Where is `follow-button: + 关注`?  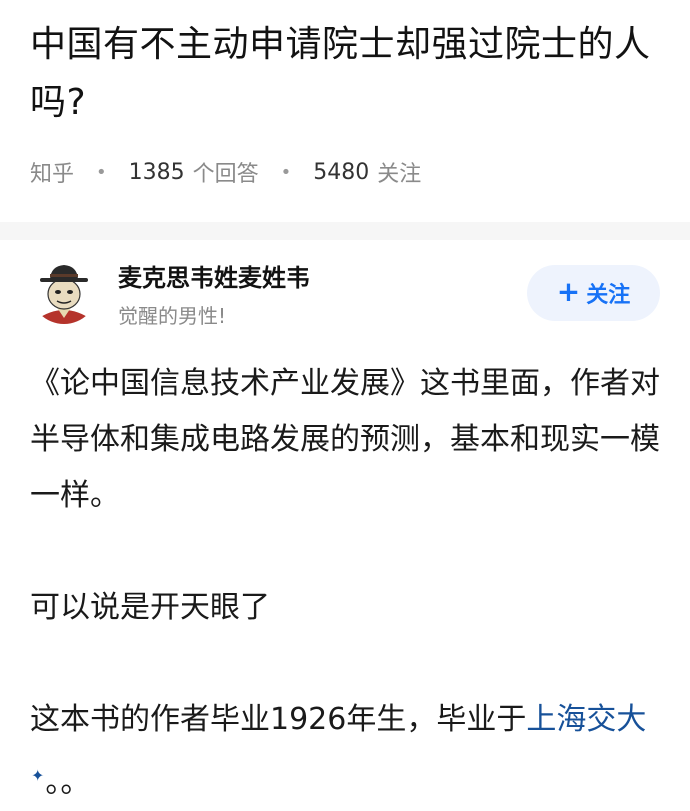
follow-button: + 关注 is located at coordinates (593, 293).